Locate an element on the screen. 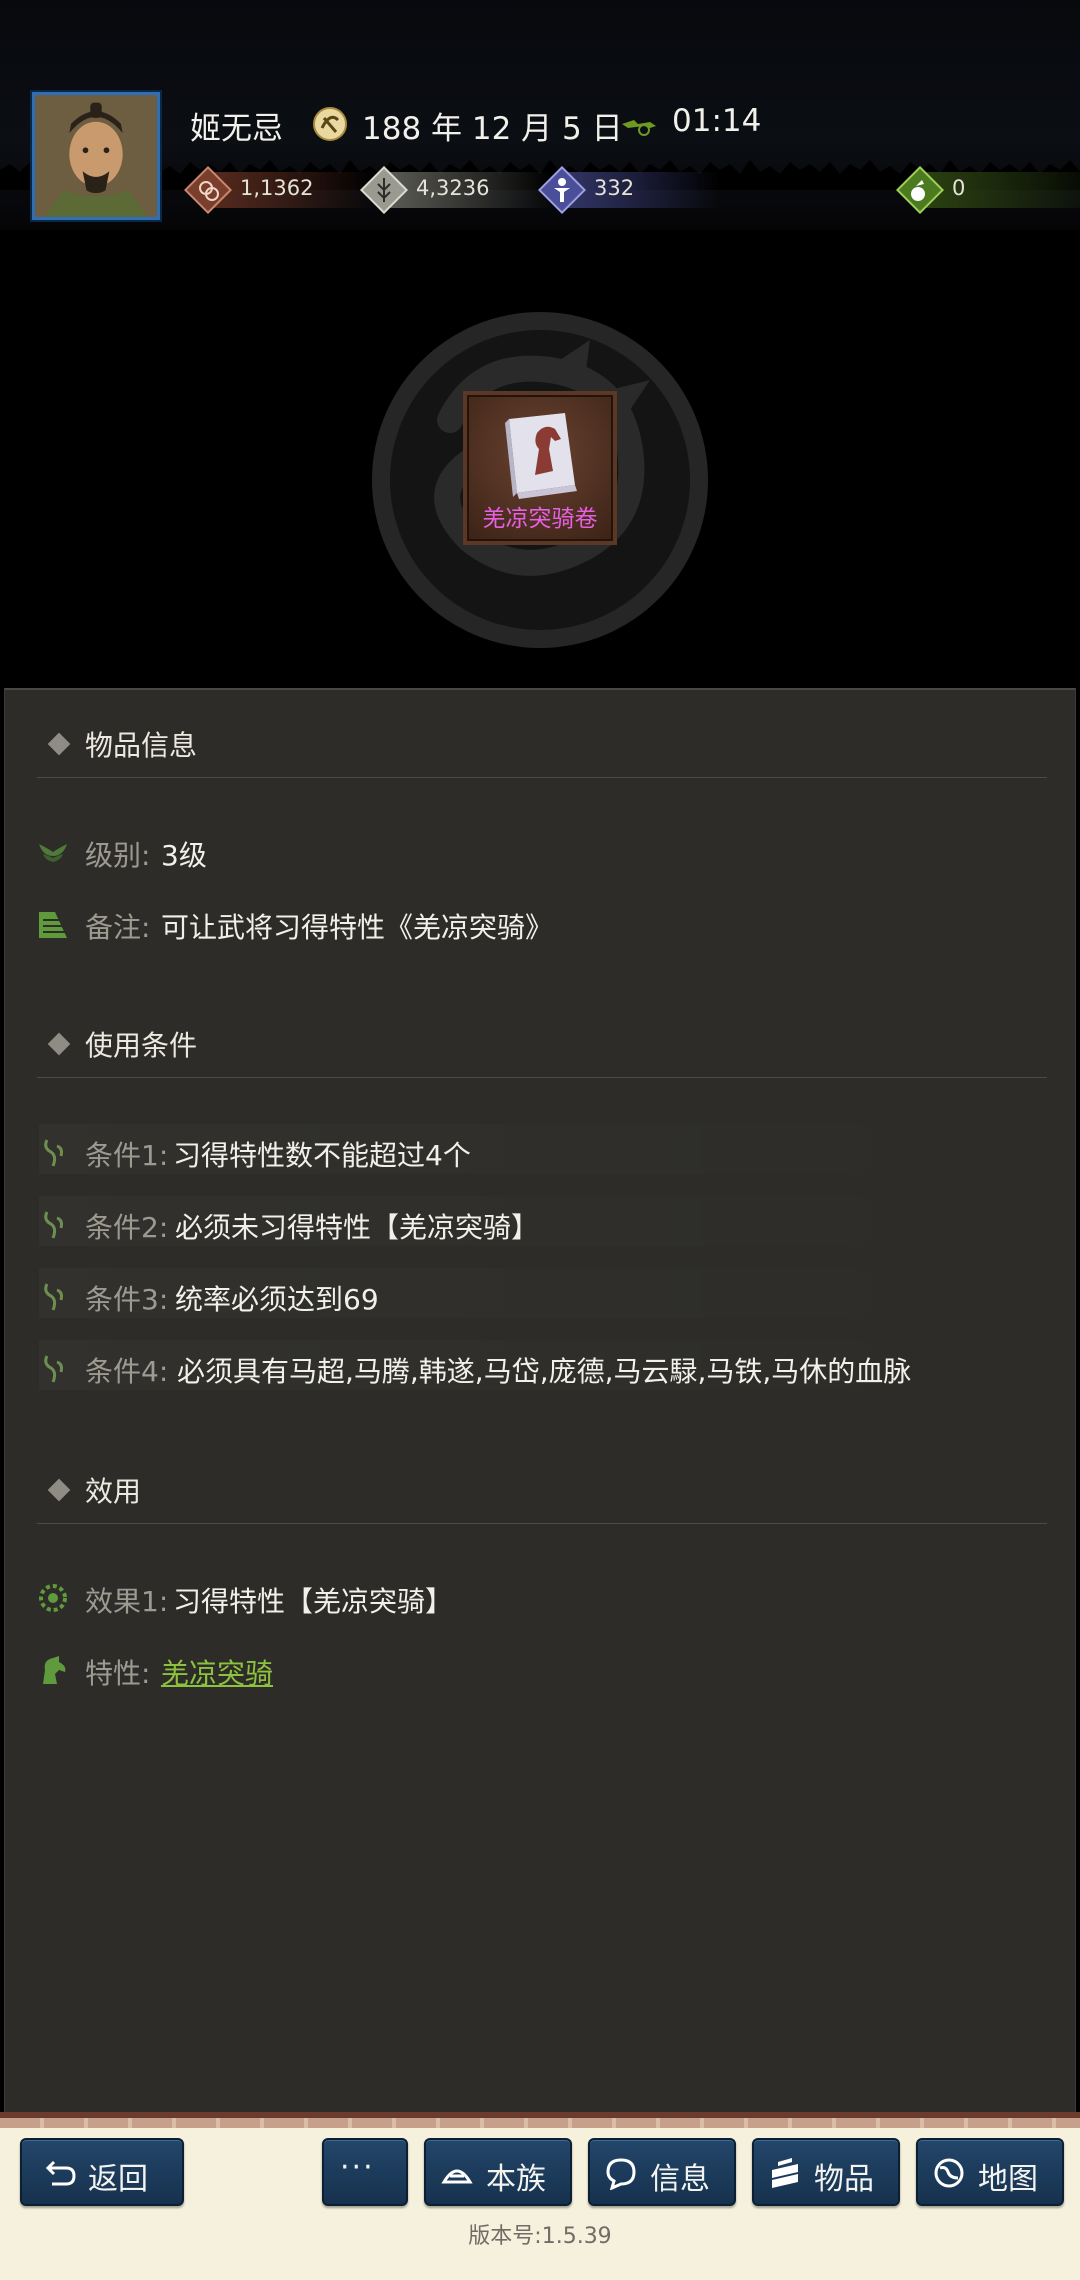  horse-book-icon is located at coordinates (541, 456).